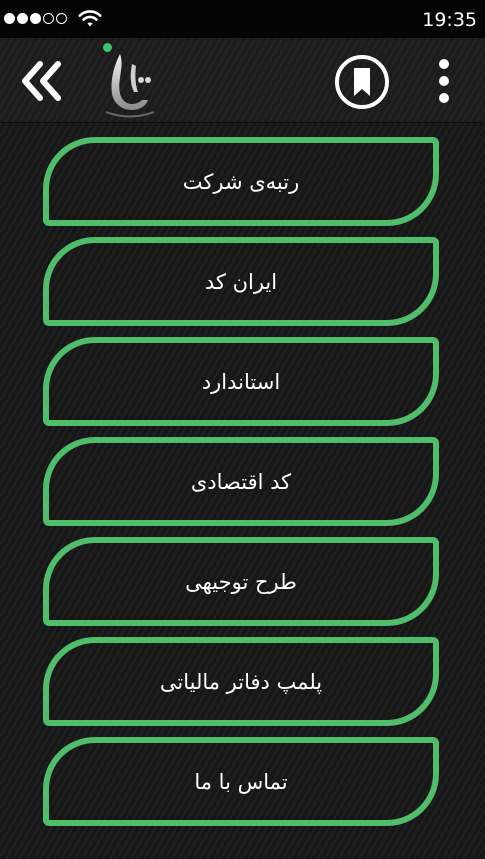  I want to click on back-button, so click(43, 81).